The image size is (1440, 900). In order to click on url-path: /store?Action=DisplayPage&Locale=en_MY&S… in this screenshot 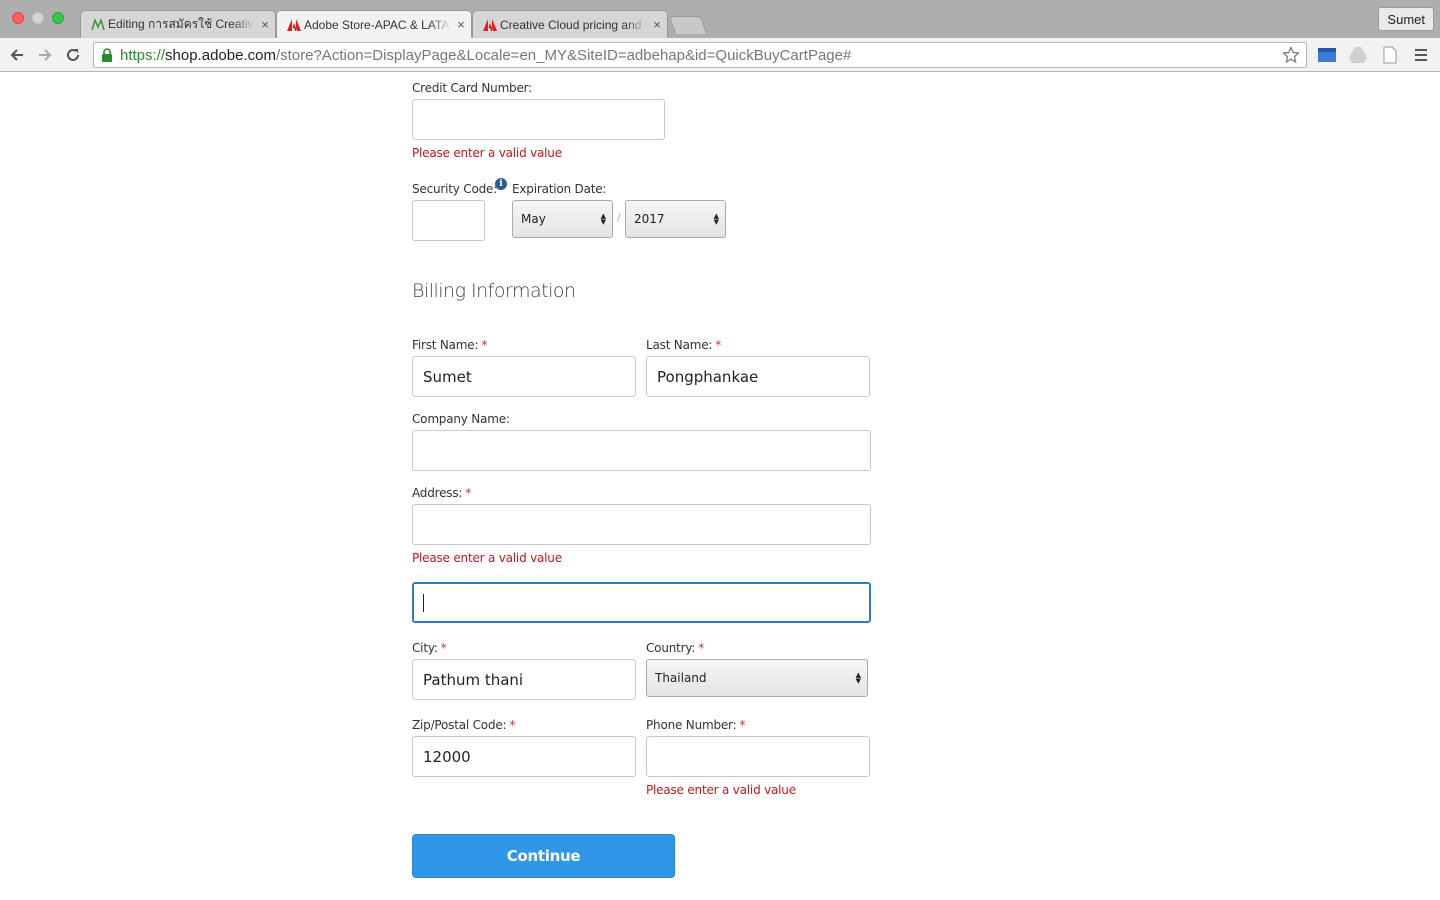, I will do `click(563, 55)`.